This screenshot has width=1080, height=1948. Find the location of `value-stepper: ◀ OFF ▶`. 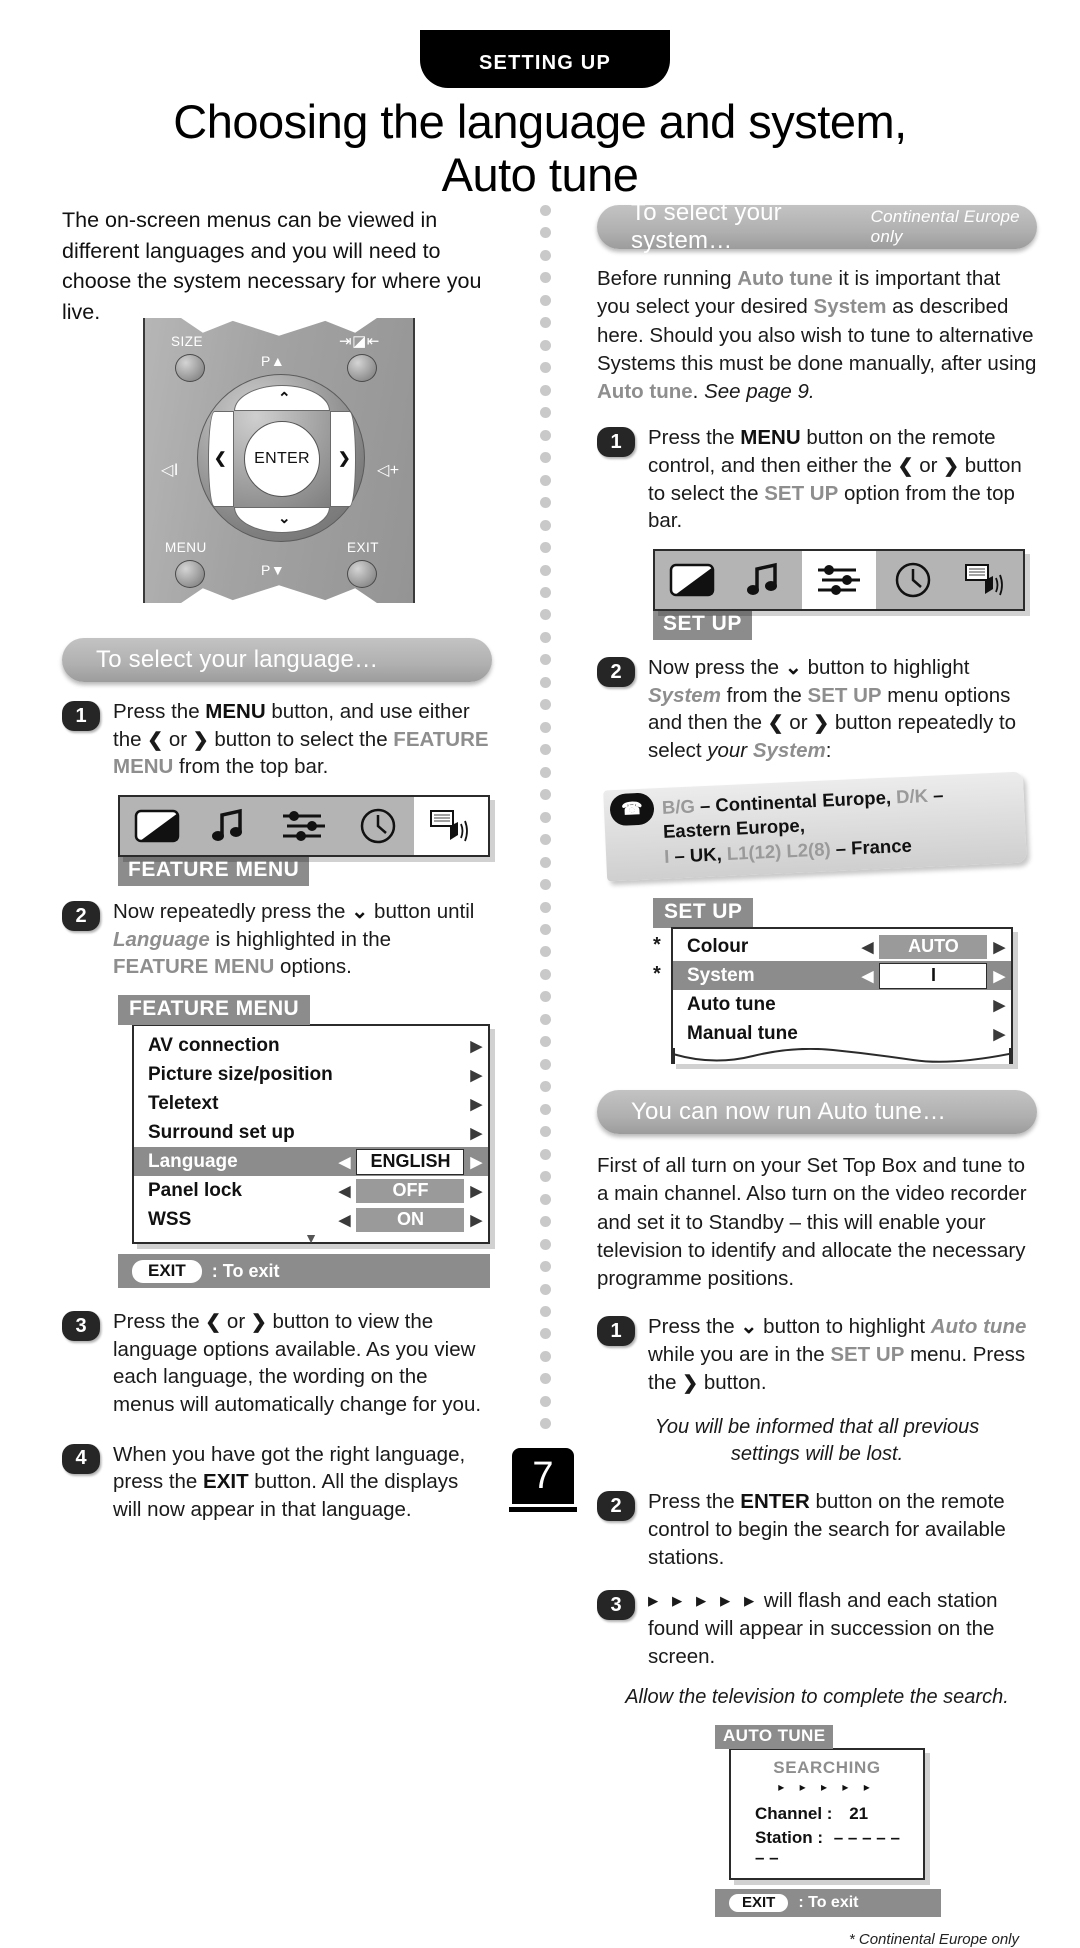

value-stepper: ◀ OFF ▶ is located at coordinates (410, 1190).